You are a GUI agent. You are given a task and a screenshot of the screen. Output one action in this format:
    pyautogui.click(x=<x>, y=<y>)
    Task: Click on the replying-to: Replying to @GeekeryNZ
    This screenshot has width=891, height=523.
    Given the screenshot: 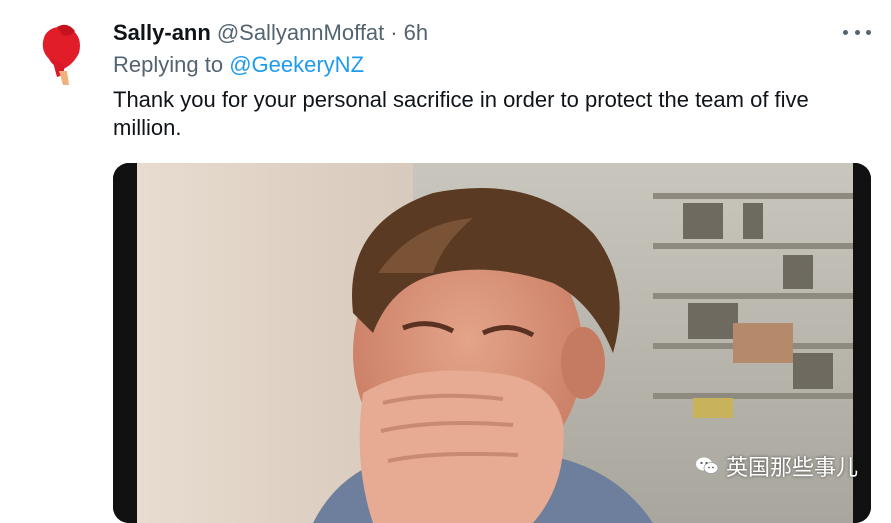 What is the action you would take?
    pyautogui.click(x=238, y=65)
    